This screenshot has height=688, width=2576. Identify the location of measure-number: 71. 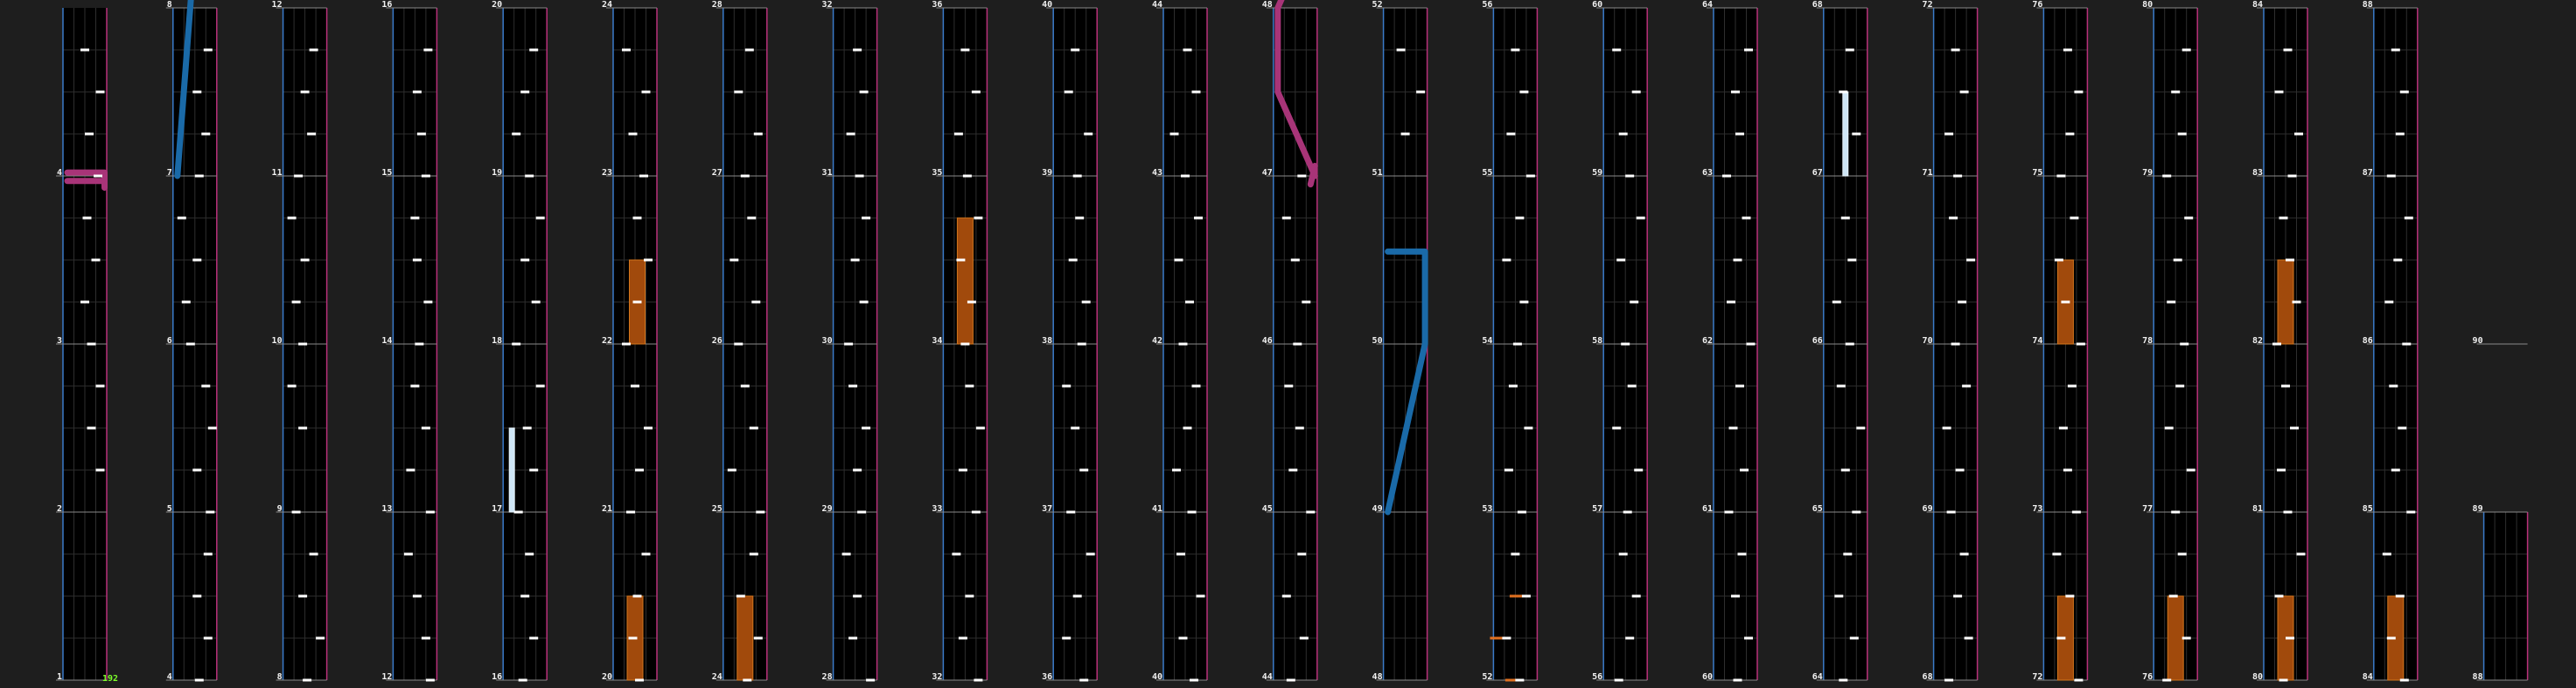
(1928, 173).